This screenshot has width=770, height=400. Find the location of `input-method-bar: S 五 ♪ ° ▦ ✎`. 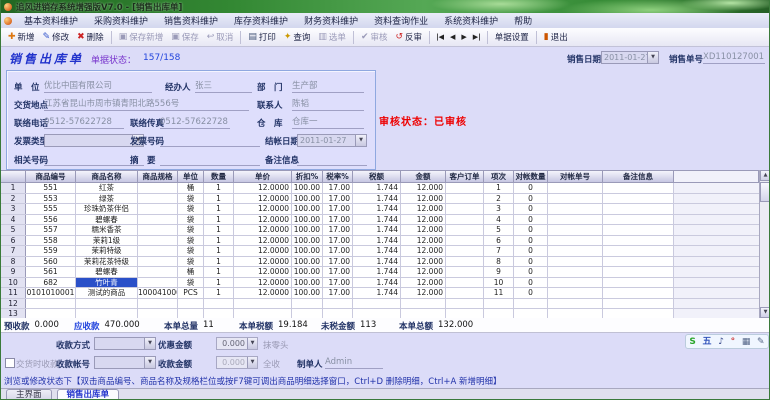

input-method-bar: S 五 ♪ ° ▦ ✎ is located at coordinates (727, 341).